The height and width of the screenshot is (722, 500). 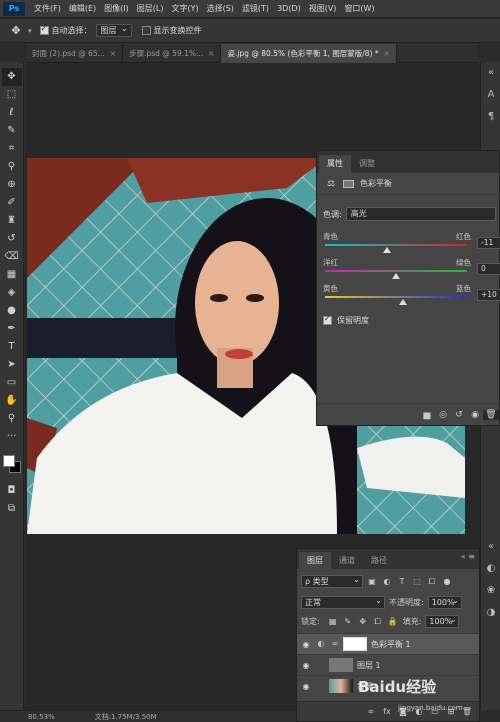 I want to click on adjustments-panel-icon: ◑, so click(x=490, y=613).